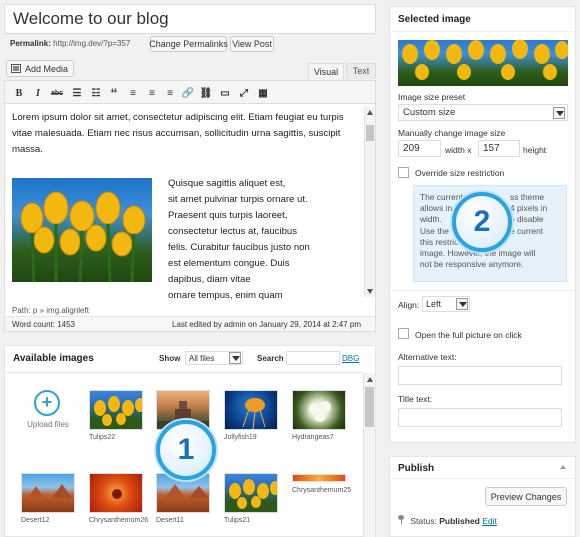 The image size is (580, 537). Describe the element at coordinates (252, 44) in the screenshot. I see `view-post-button: View Post` at that location.